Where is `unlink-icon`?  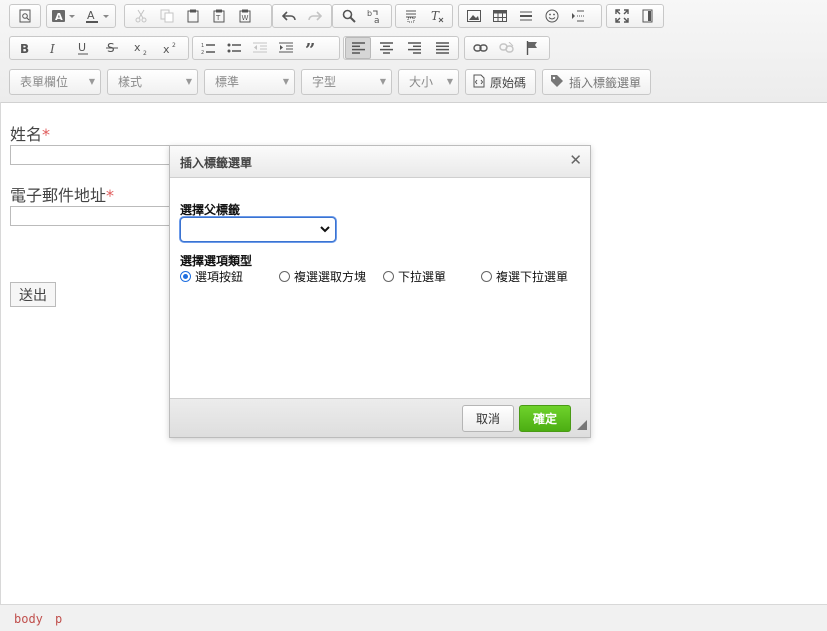 unlink-icon is located at coordinates (506, 48).